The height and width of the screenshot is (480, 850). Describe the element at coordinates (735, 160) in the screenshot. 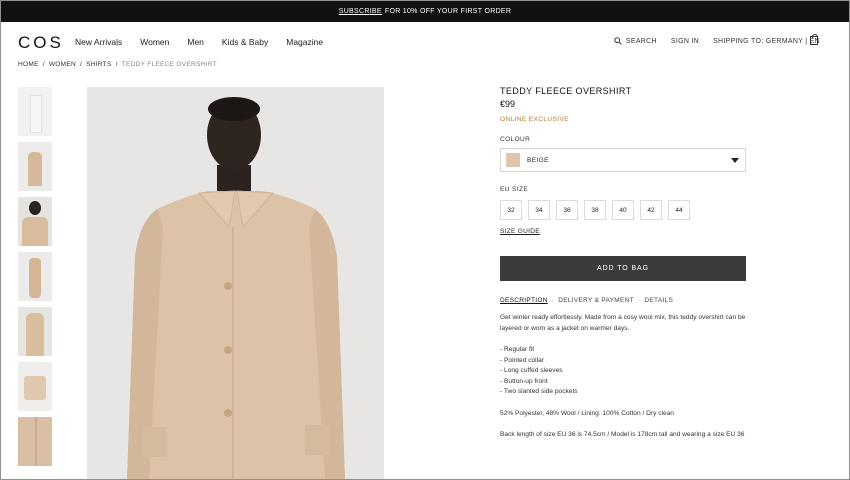

I see `chevron-down-icon` at that location.